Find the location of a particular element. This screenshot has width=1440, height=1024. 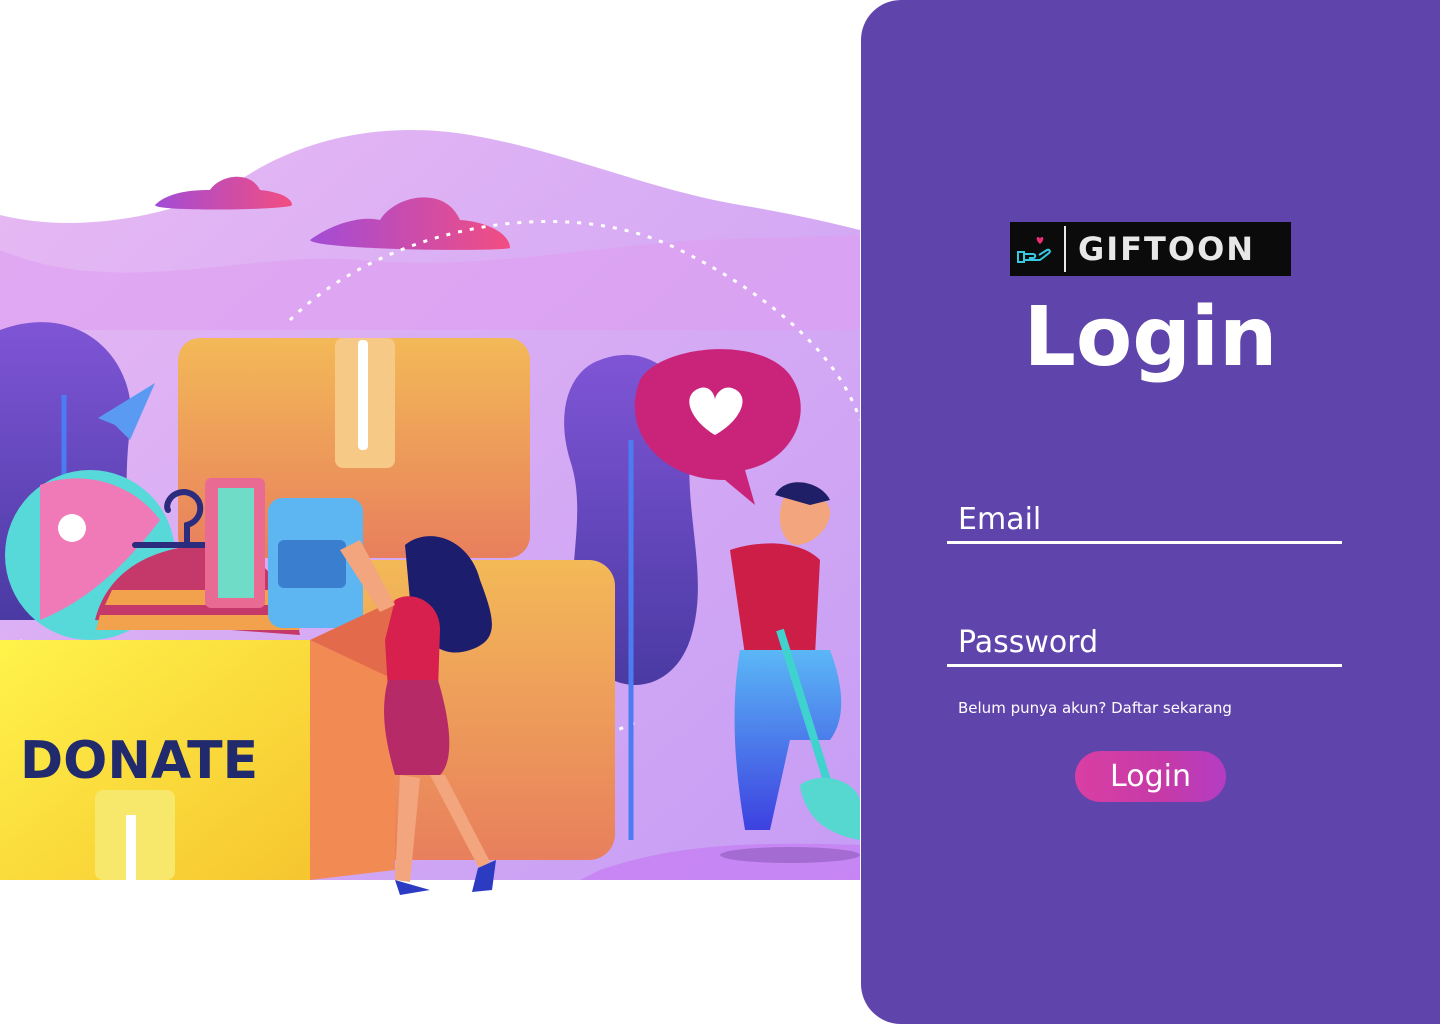

page-title: Login is located at coordinates (1150, 337).